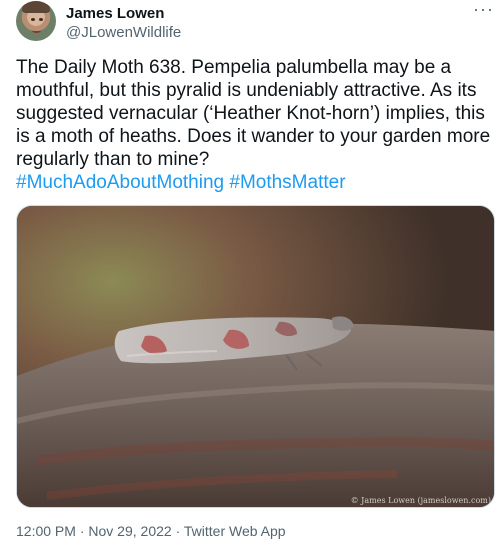 Image resolution: width=504 pixels, height=551 pixels. Describe the element at coordinates (421, 500) in the screenshot. I see `photo-watermark: © James Lowen (jameslowen.com)` at that location.